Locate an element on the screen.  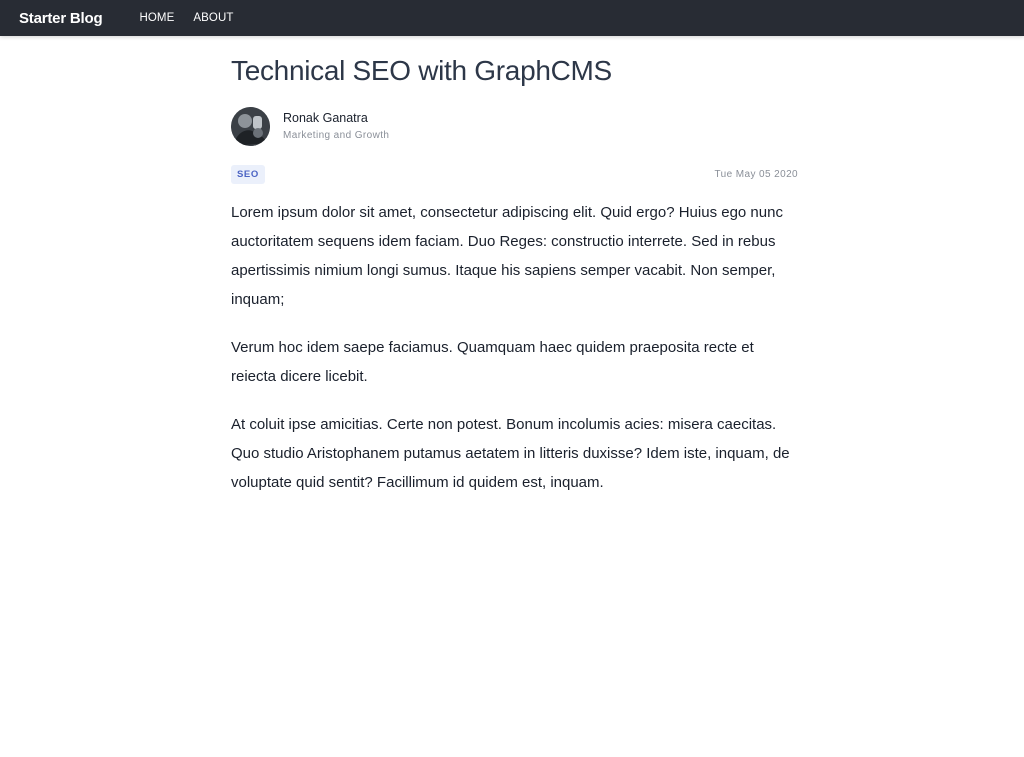
nav-links: HOME ABOUT is located at coordinates (195, 18).